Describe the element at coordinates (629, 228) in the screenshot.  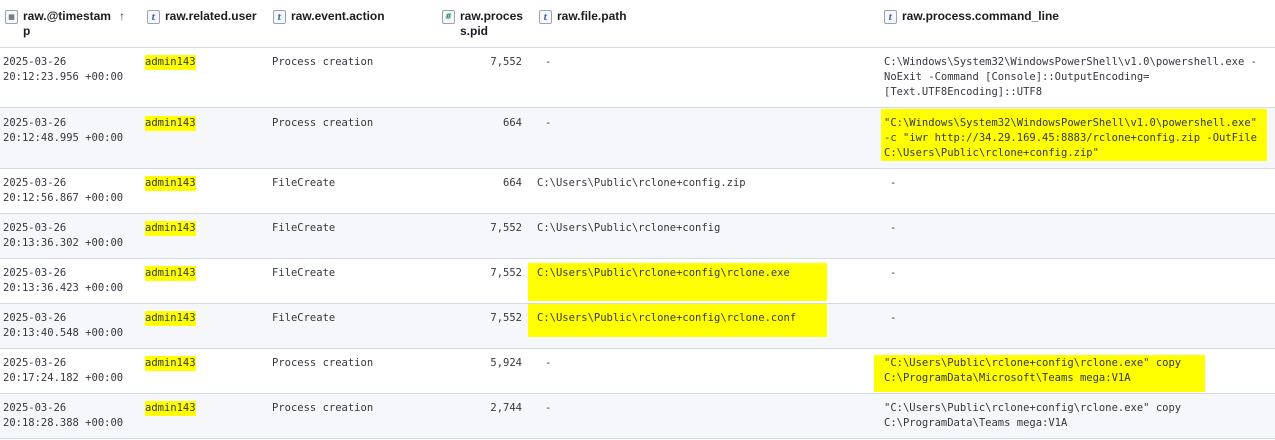
I see `cell-path: C:\Users\Public\rclone+config` at that location.